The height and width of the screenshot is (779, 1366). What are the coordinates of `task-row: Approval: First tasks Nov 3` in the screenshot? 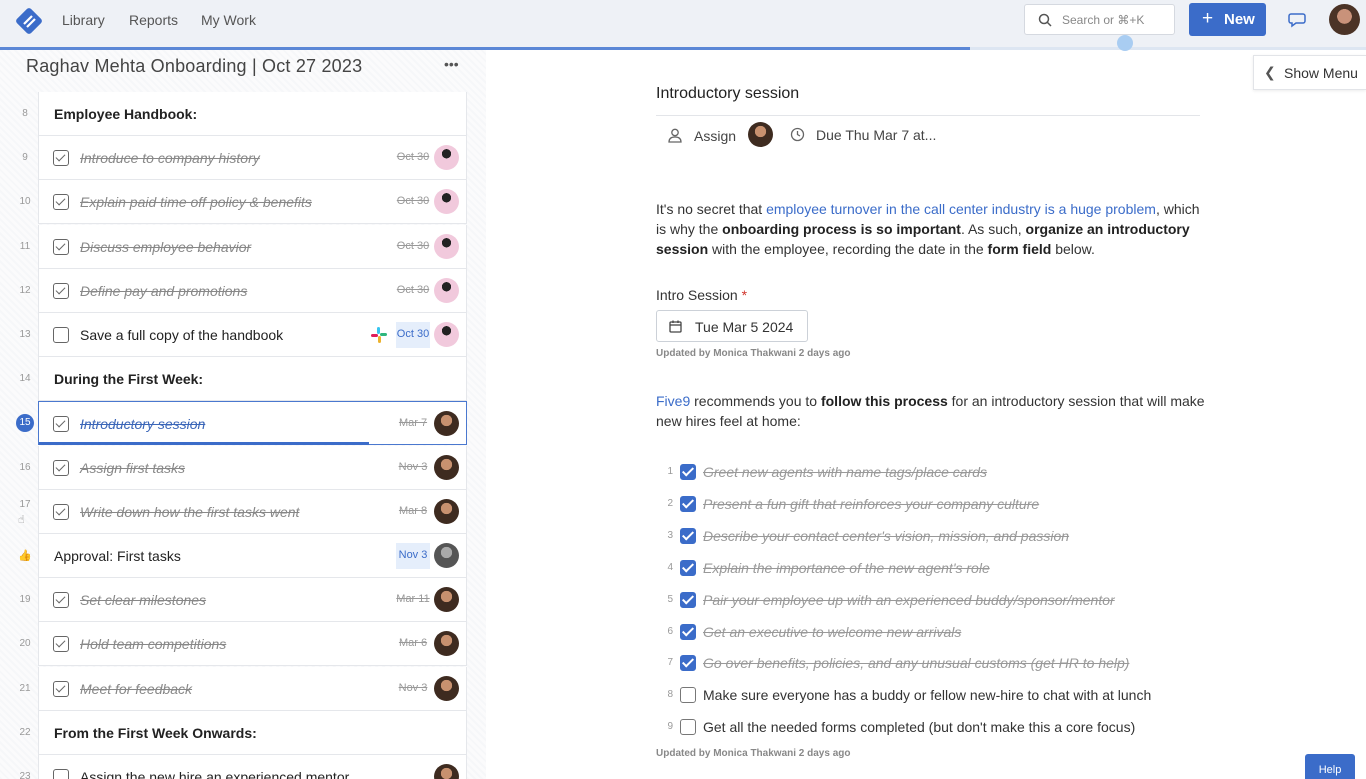 It's located at (252, 556).